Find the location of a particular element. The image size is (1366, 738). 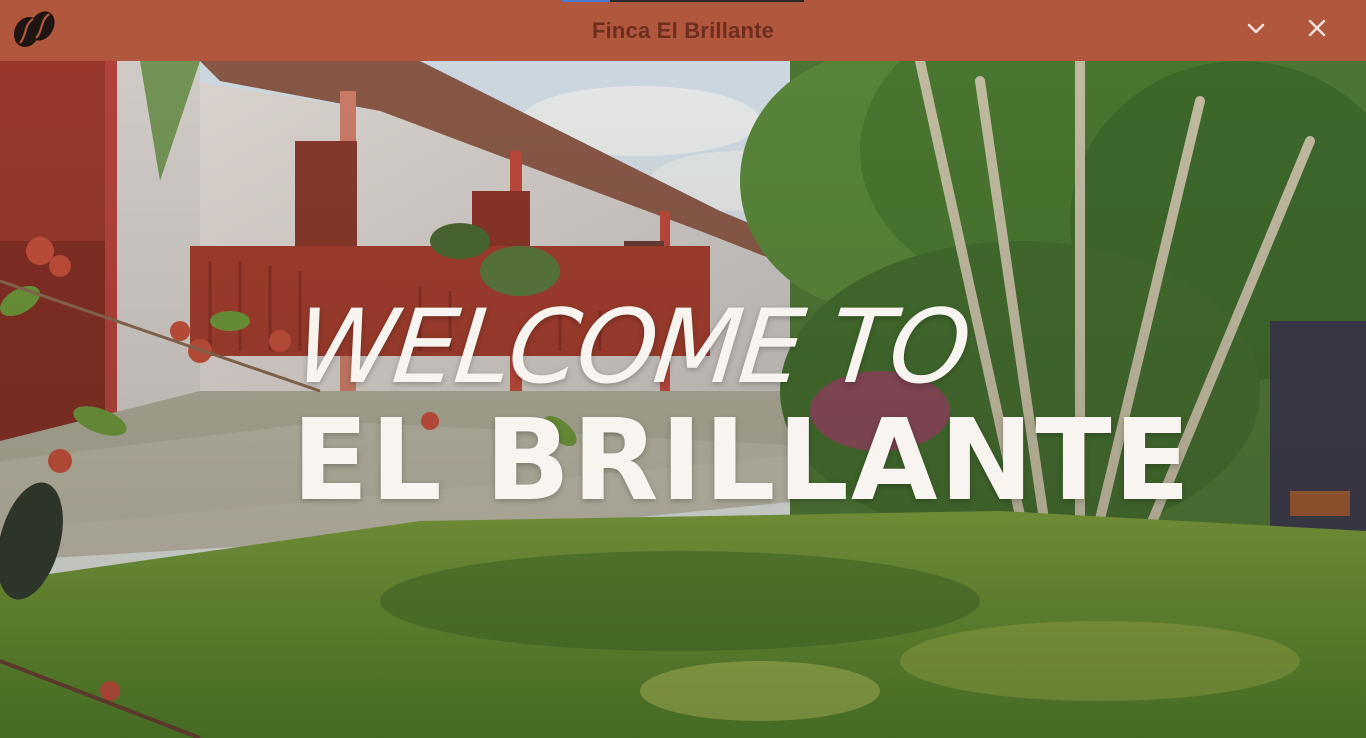

loading-bar-fill is located at coordinates (586, 1).